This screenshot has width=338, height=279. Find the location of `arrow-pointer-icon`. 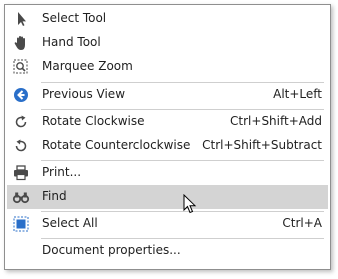

arrow-pointer-icon is located at coordinates (21, 19).